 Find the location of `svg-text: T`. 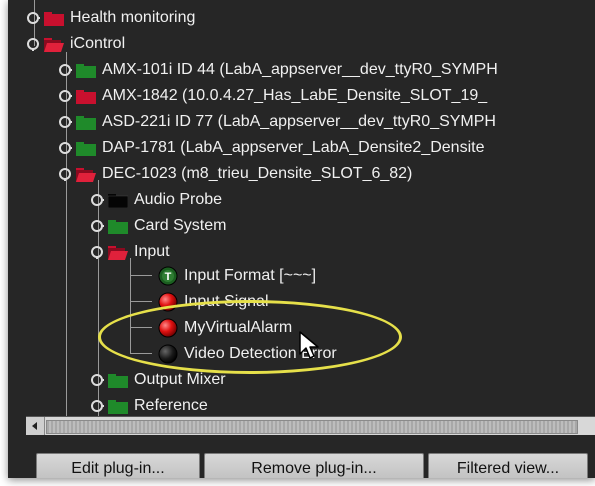

svg-text: T is located at coordinates (168, 277).